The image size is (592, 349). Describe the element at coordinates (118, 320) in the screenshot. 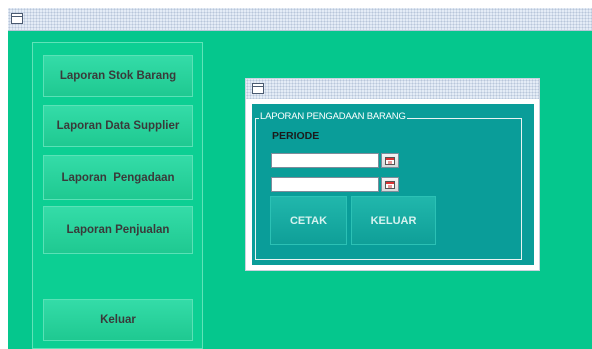

I see `sidebar-exit-button: Keluar` at that location.